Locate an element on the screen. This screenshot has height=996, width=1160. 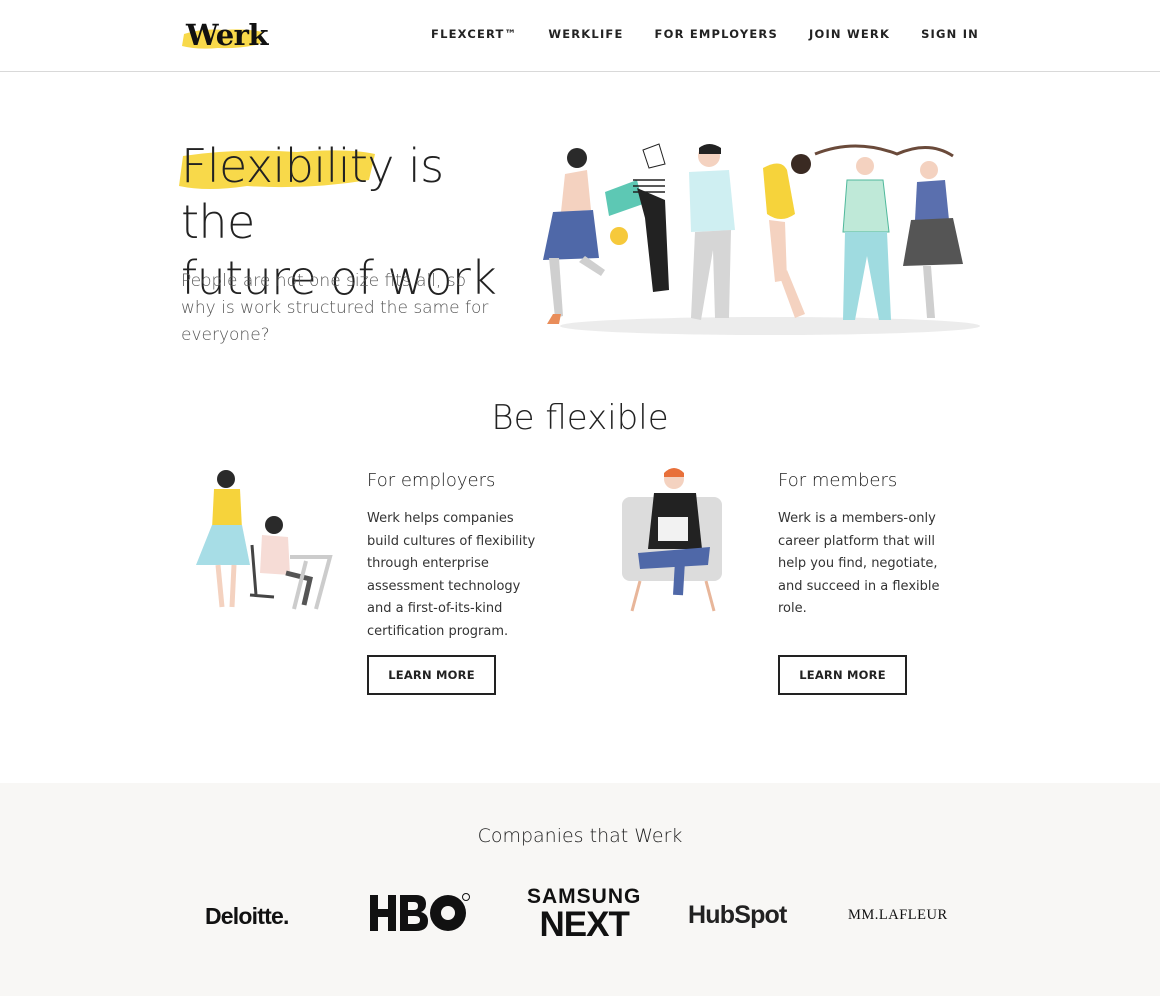
samsung-logo-bottom: NEXT is located at coordinates (584, 924).